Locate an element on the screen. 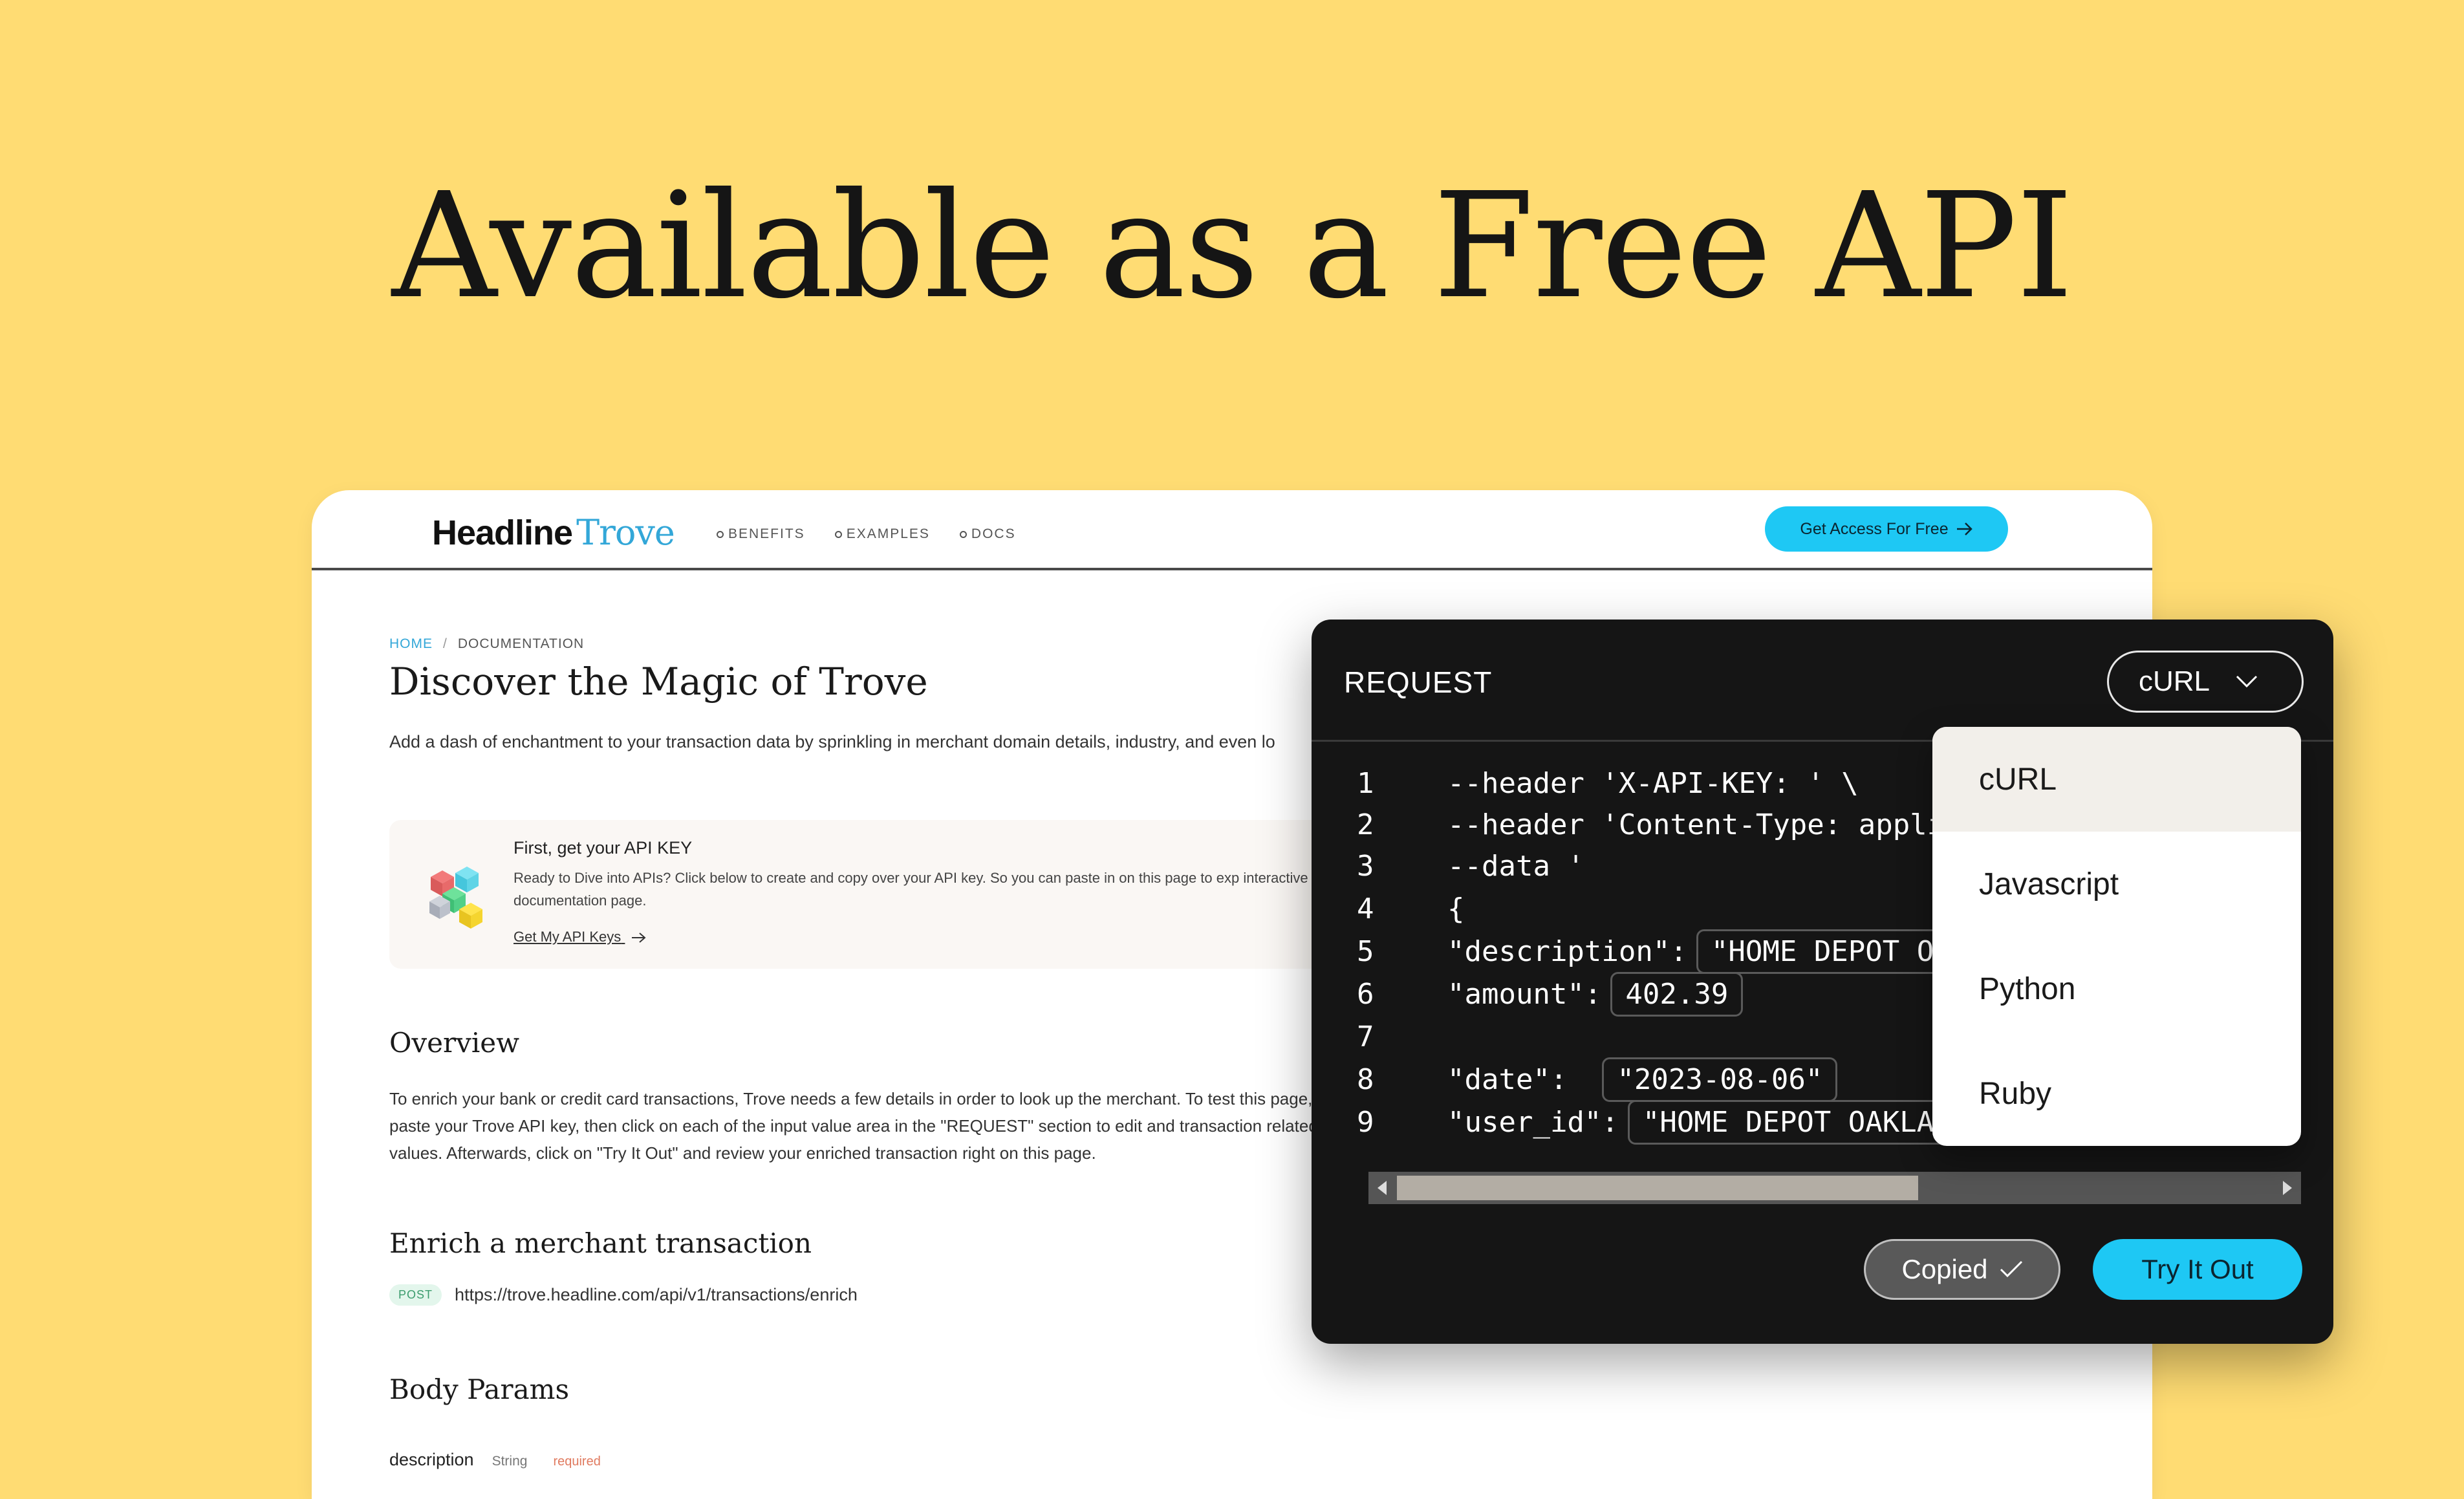 The width and height of the screenshot is (2464, 1499). amount-value: 402.39 is located at coordinates (1677, 994).